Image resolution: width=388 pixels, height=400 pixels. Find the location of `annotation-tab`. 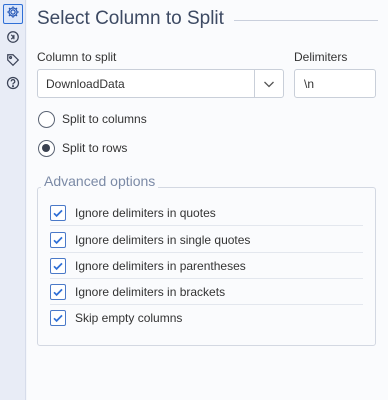

annotation-tab is located at coordinates (13, 62).